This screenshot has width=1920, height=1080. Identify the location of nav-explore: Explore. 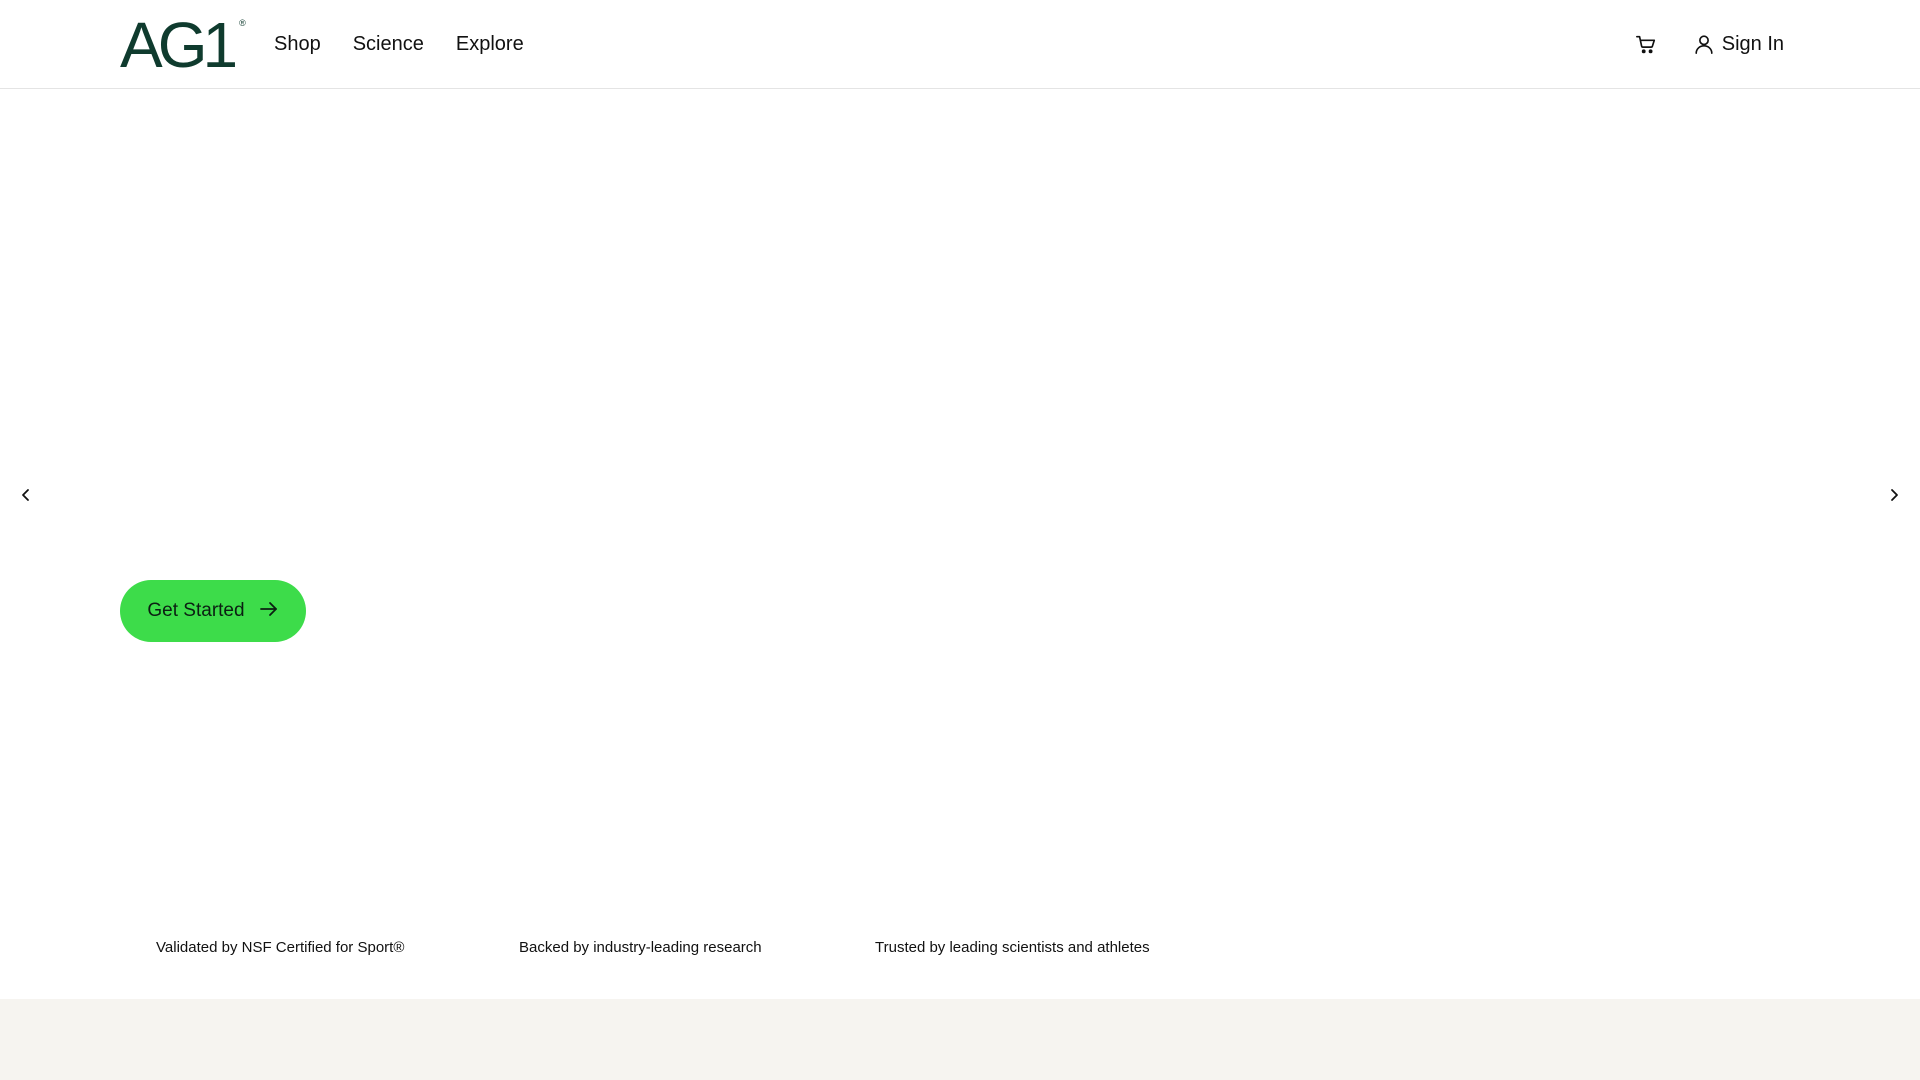
(490, 44).